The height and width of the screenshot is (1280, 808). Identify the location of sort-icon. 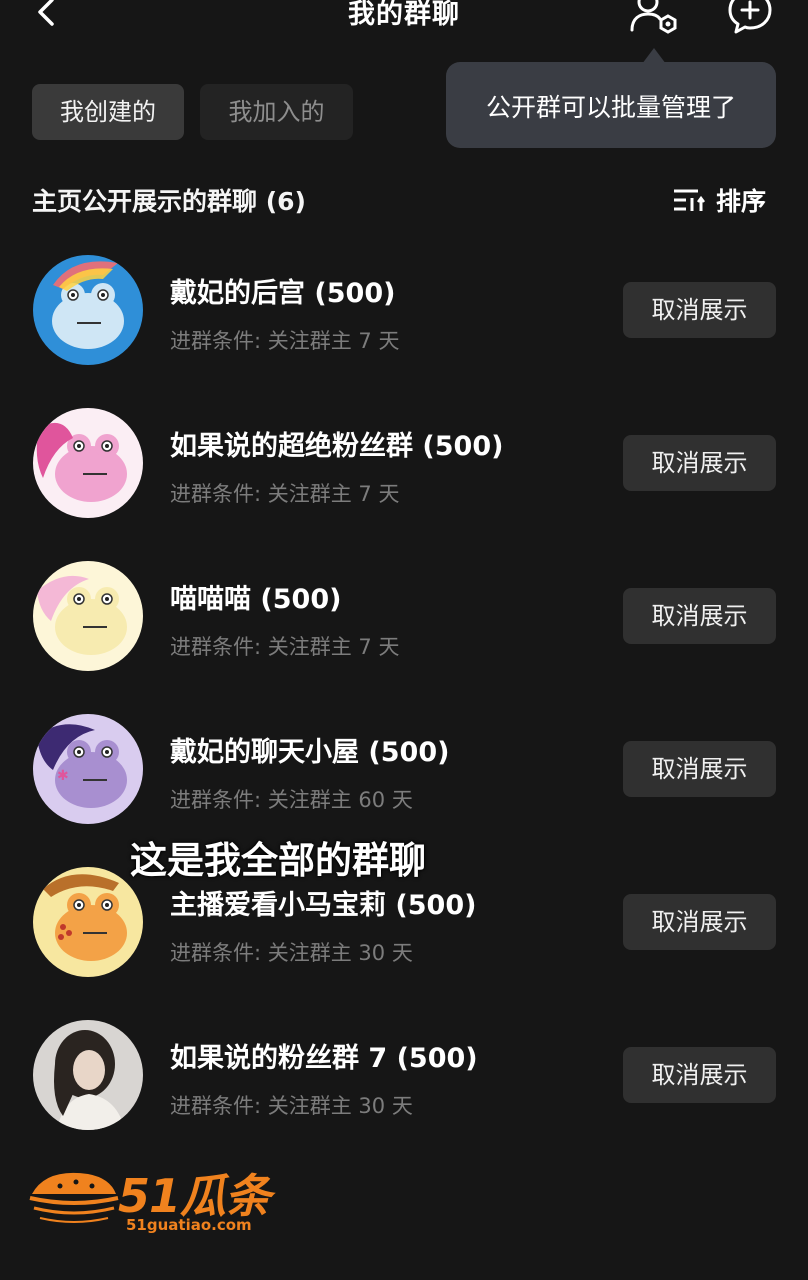
(689, 200).